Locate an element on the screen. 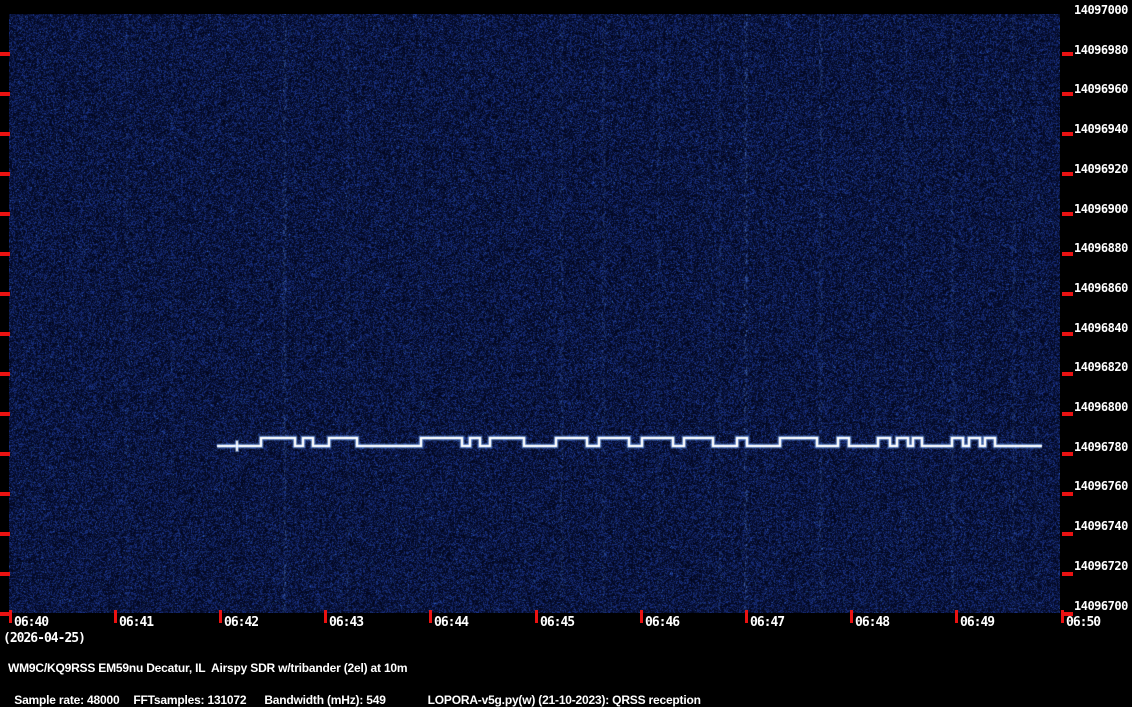  frequency-label: 14096860 is located at coordinates (1101, 288).